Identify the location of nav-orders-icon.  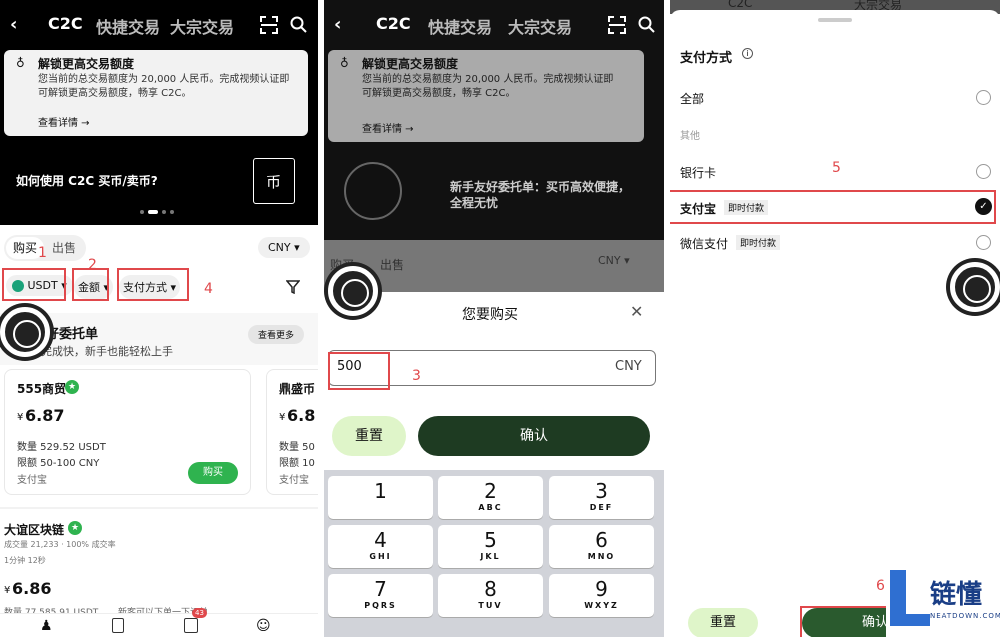
(118, 625).